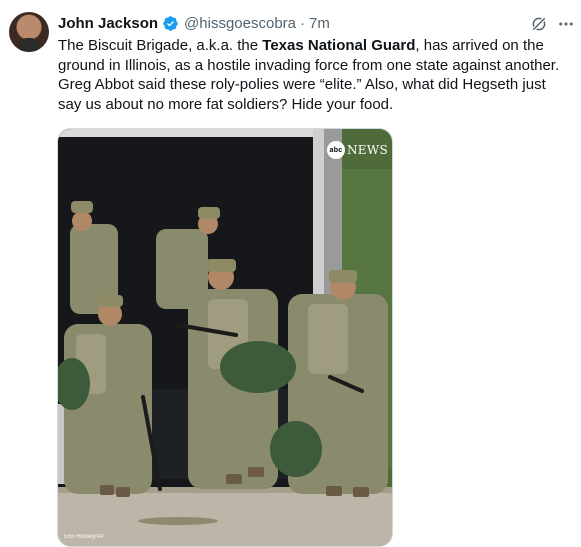 This screenshot has height=547, width=581. I want to click on author-handle: @hissgoescobra, so click(240, 23).